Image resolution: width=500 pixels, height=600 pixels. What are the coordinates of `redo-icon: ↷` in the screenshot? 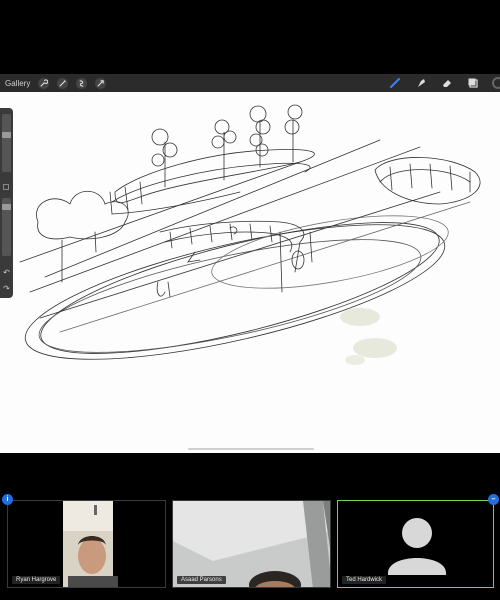 It's located at (6, 288).